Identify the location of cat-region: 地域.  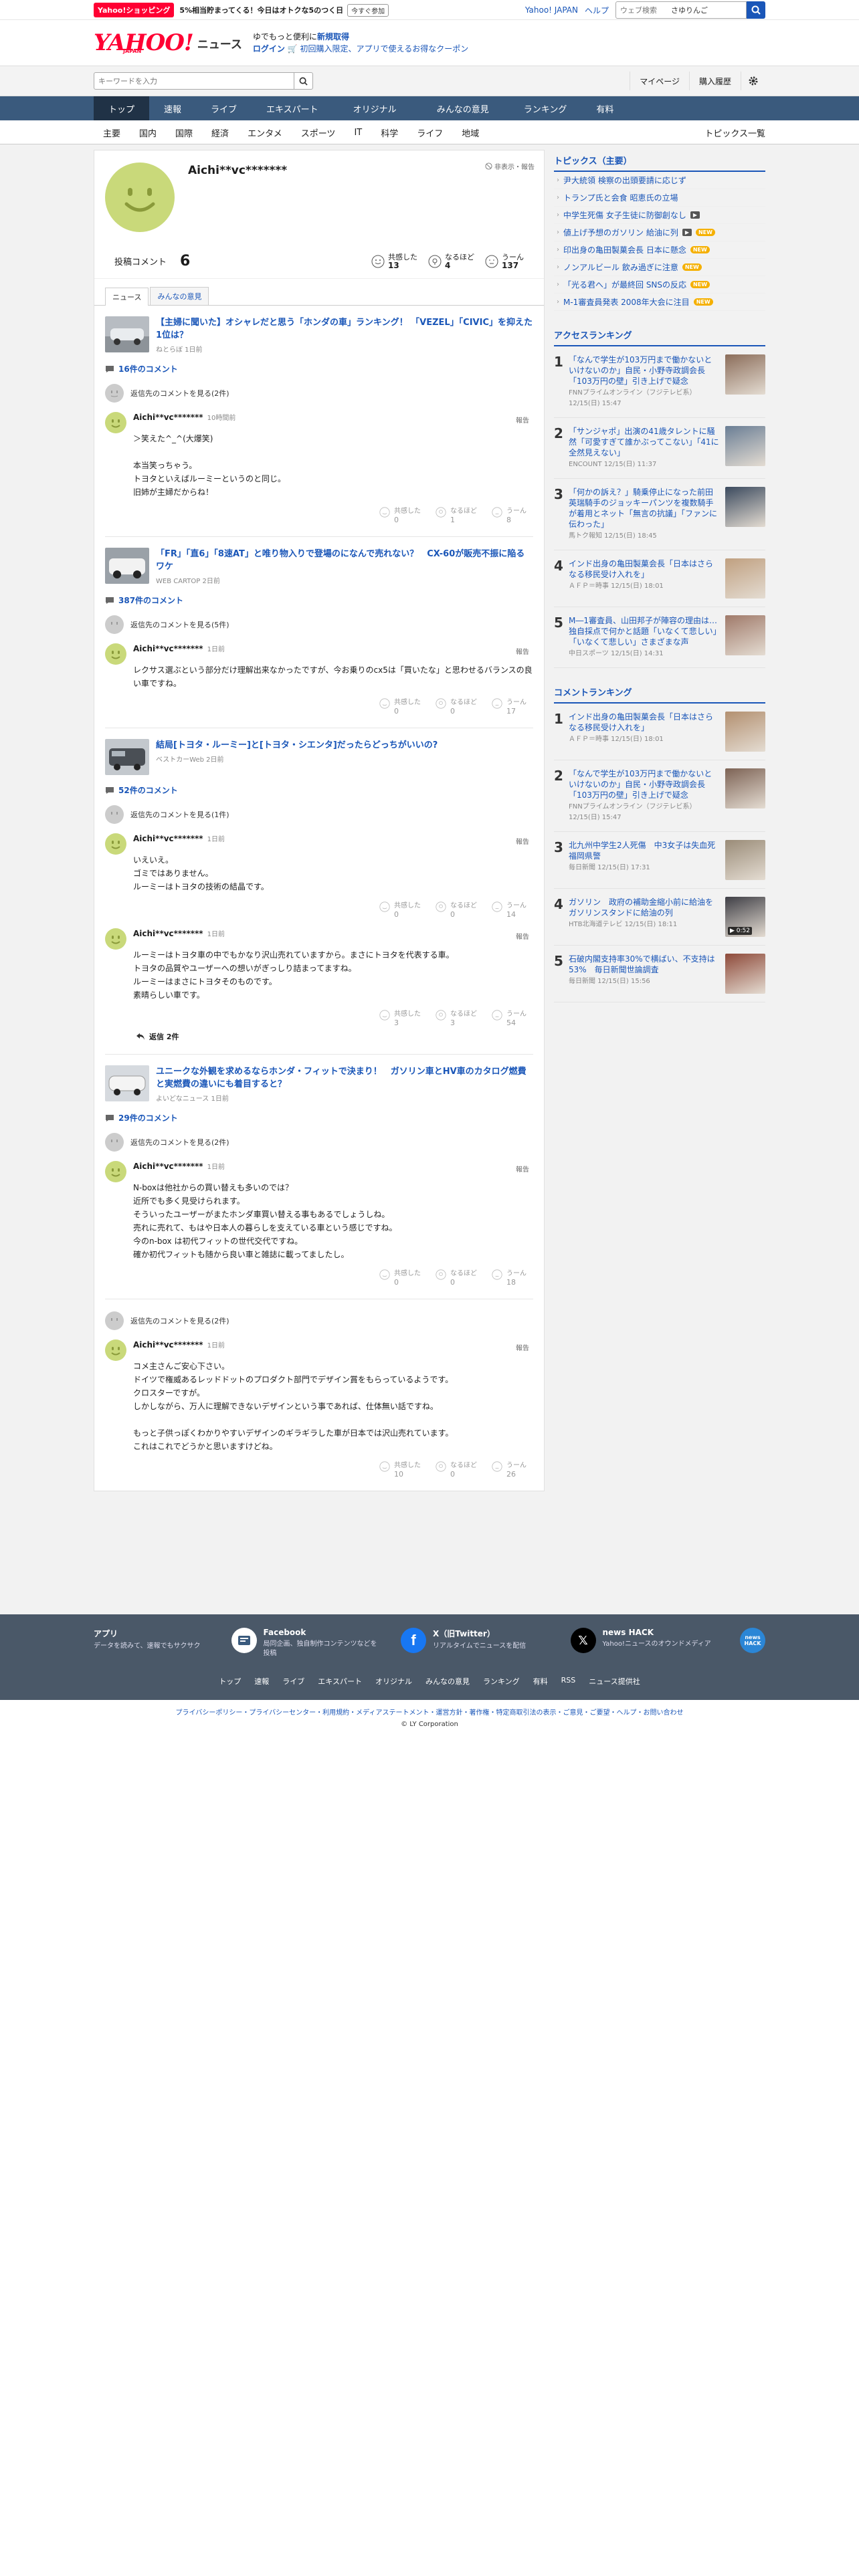
(470, 132).